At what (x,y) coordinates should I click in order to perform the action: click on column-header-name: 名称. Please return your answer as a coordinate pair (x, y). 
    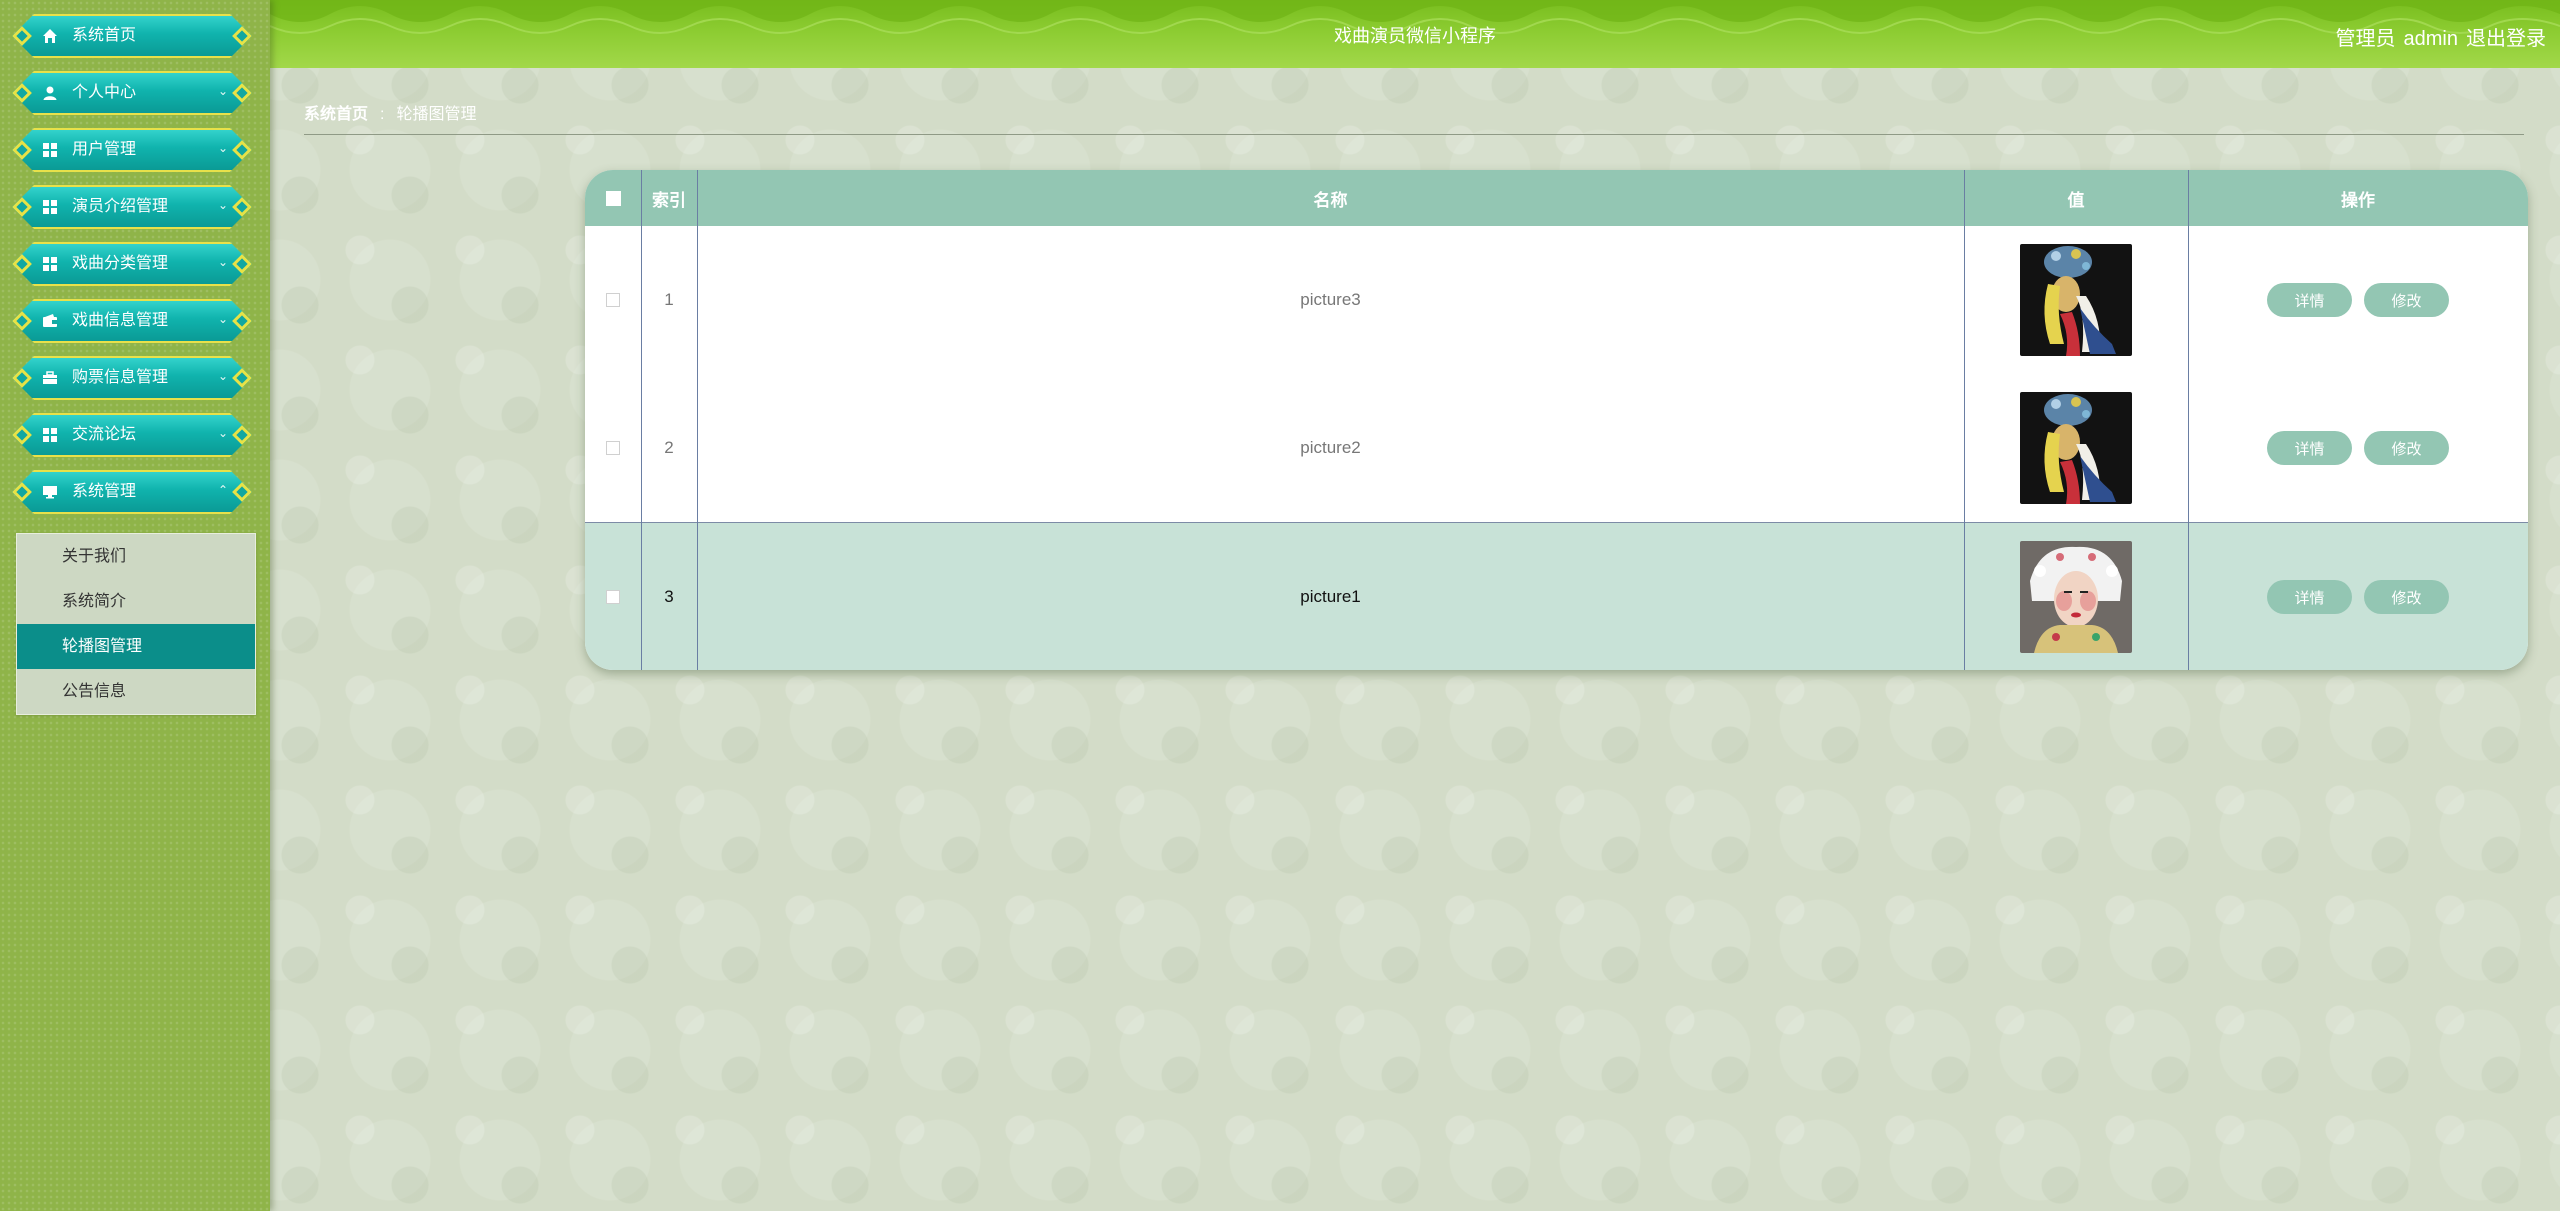
    Looking at the image, I should click on (1330, 200).